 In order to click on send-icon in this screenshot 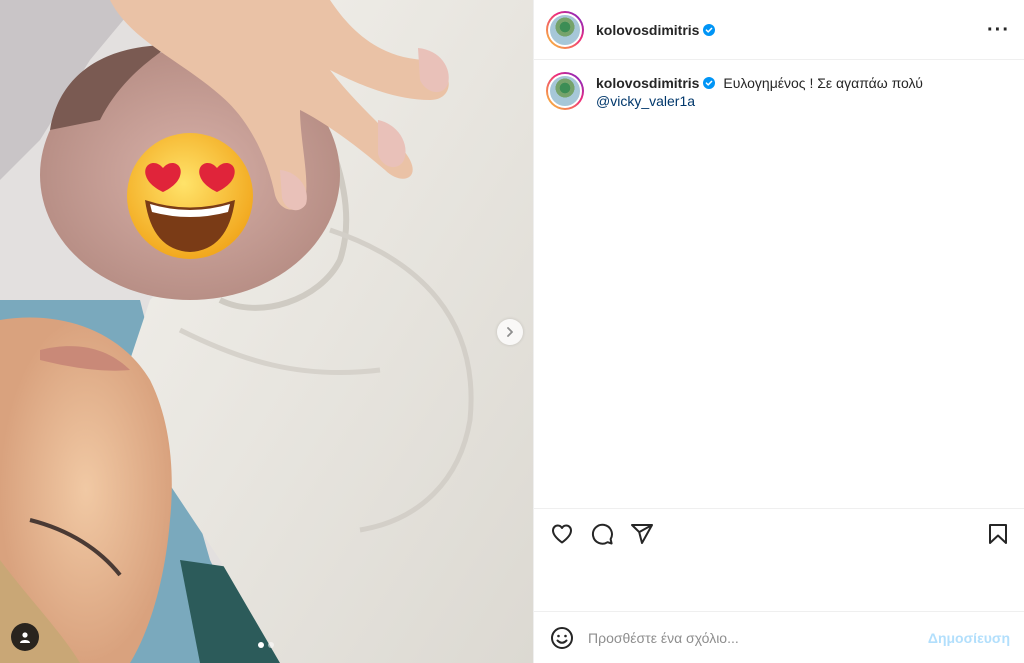, I will do `click(642, 534)`.